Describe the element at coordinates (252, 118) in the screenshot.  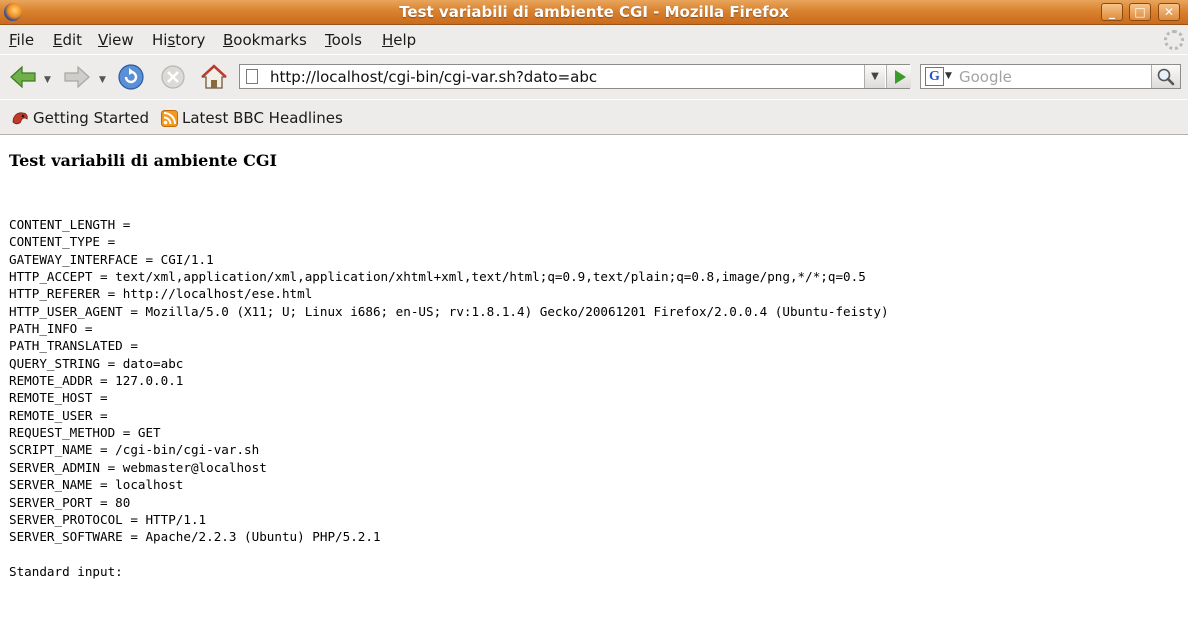
I see `bookmark-latest-bbc-headlines: Latest BBC Headlines` at that location.